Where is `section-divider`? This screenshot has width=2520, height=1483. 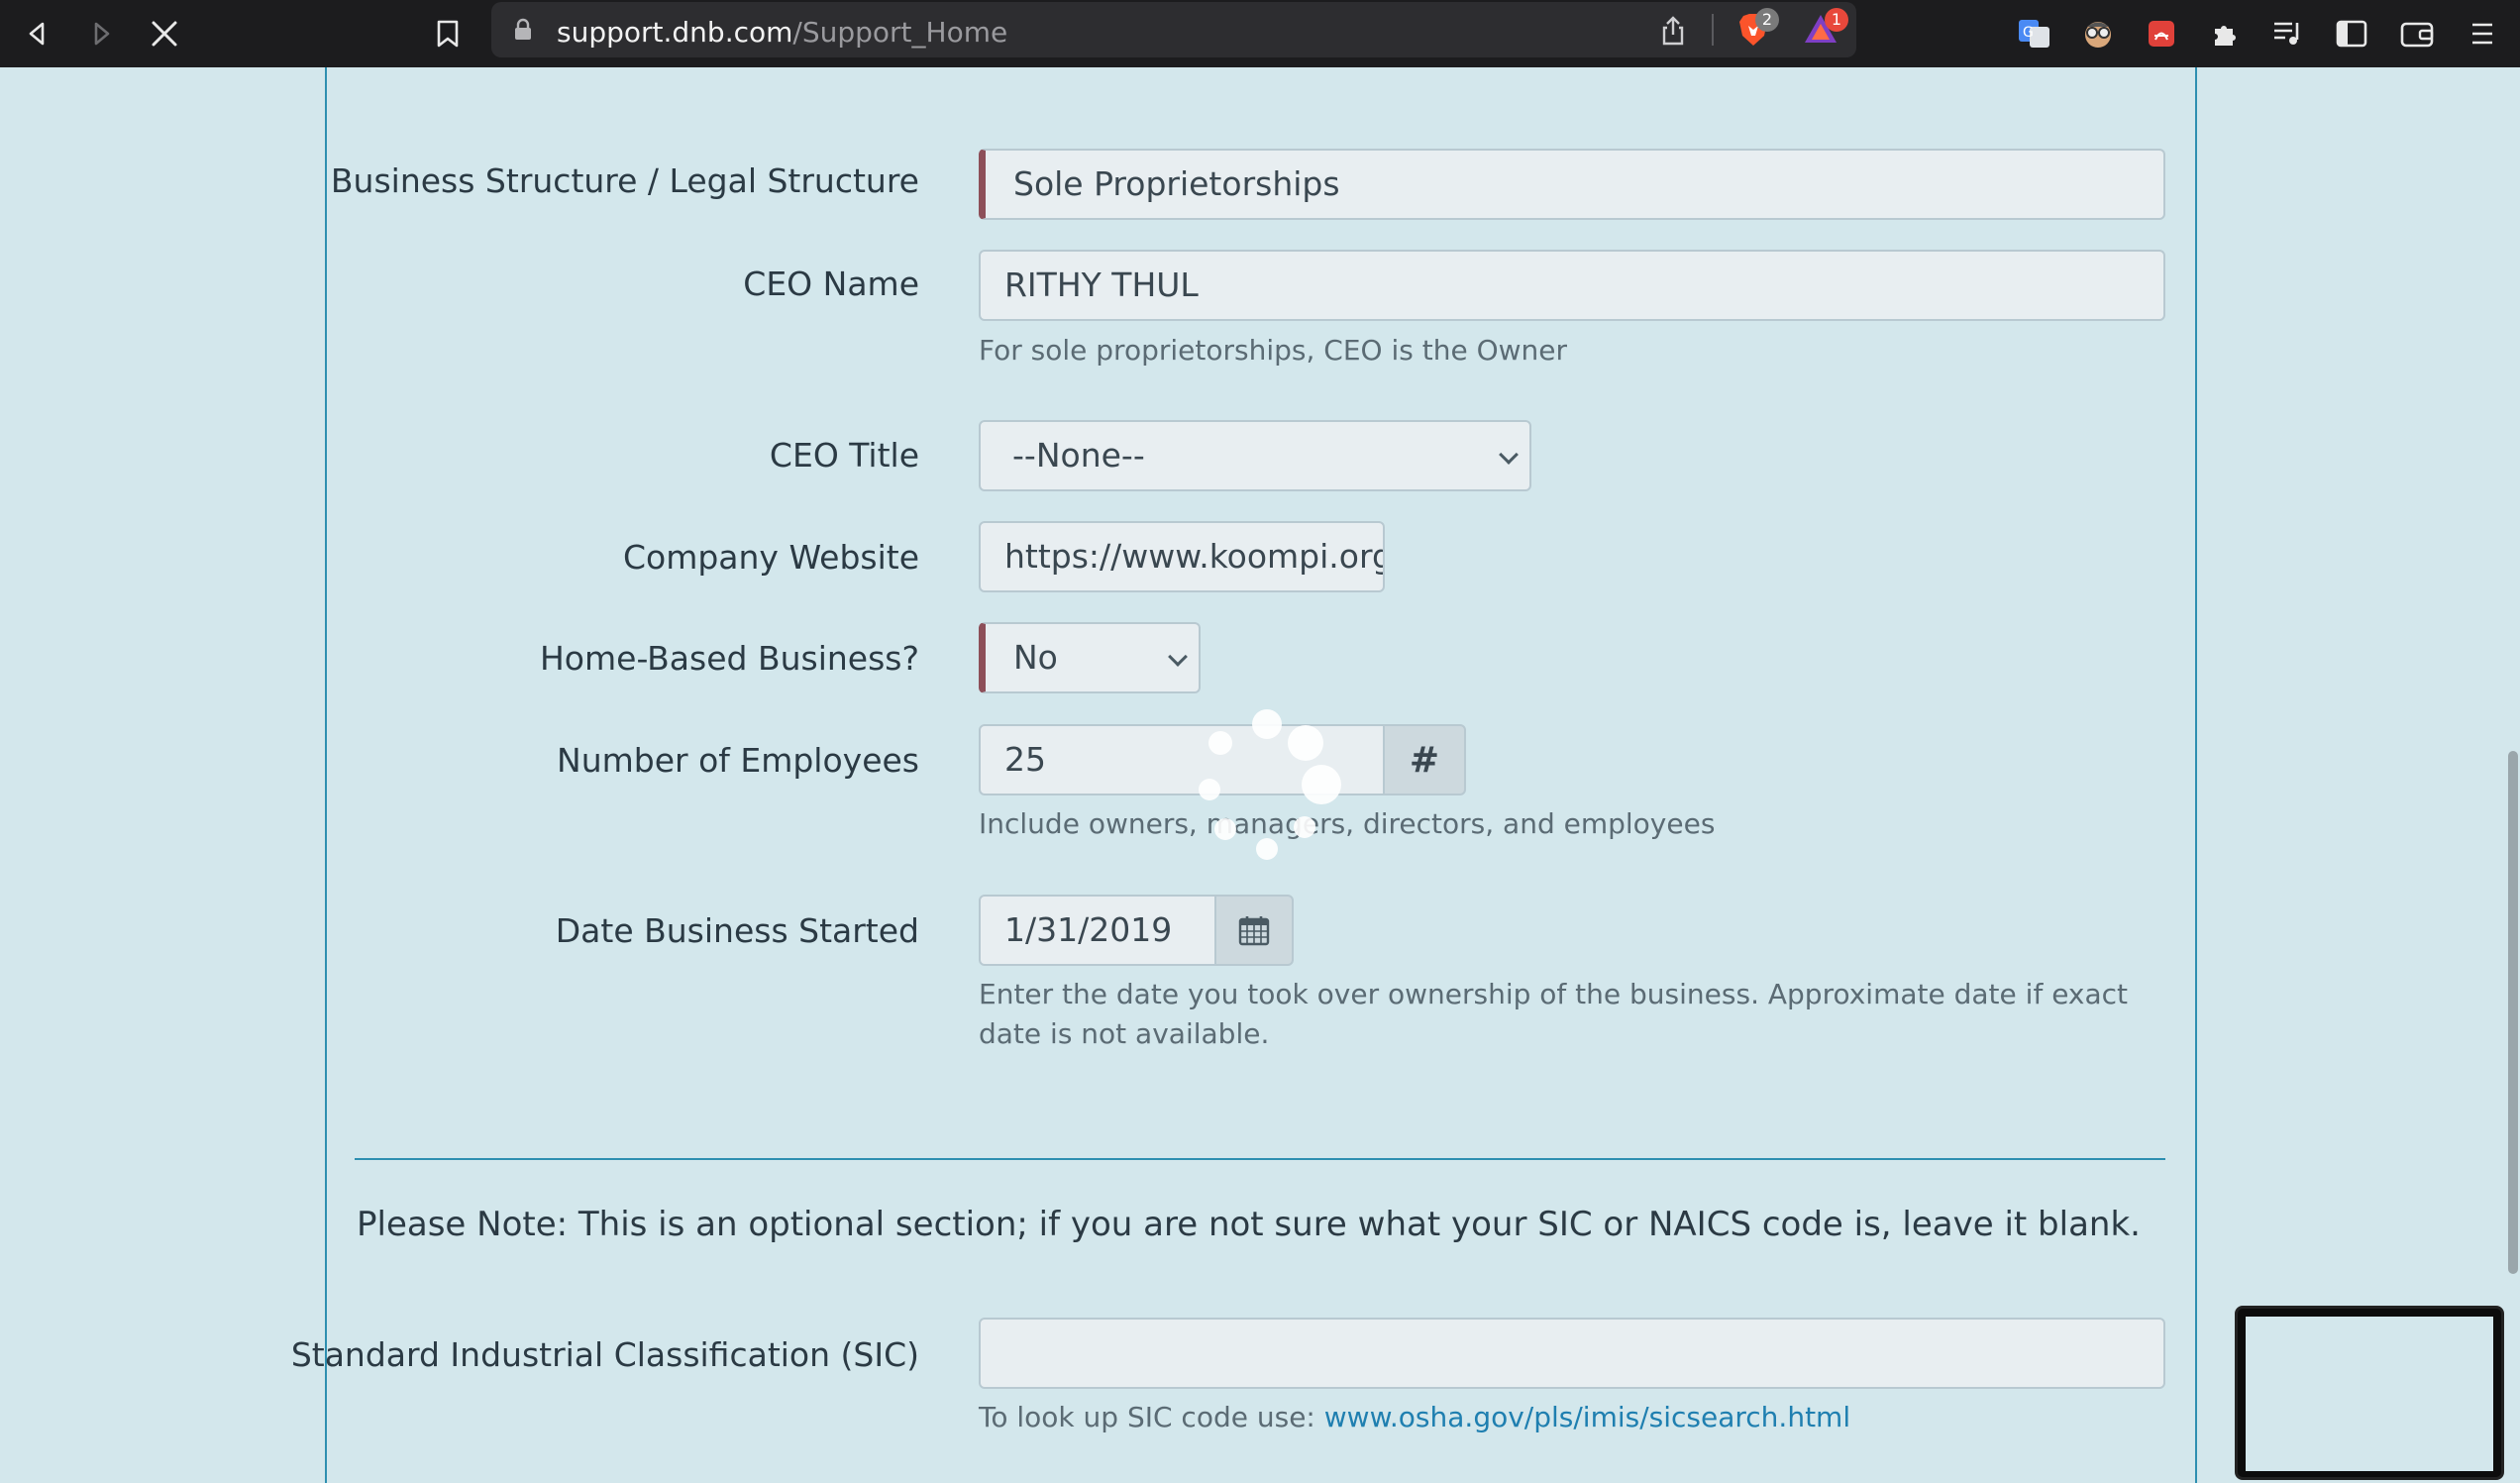 section-divider is located at coordinates (1260, 1159).